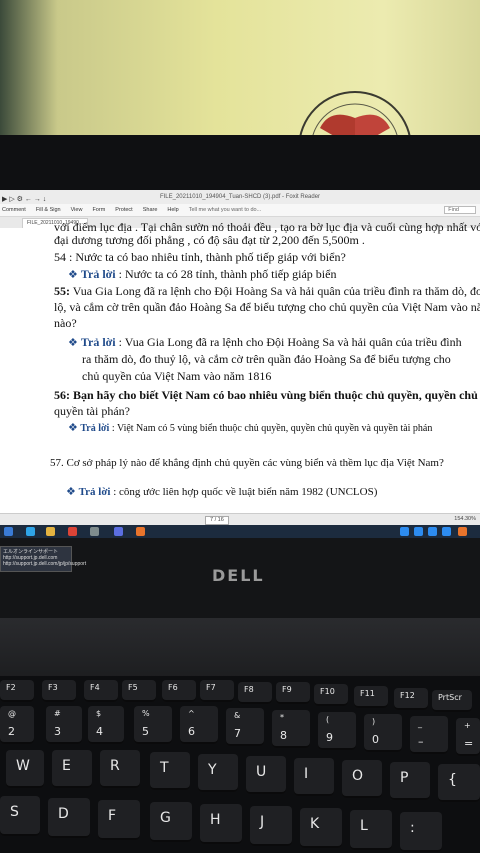 The height and width of the screenshot is (853, 480). What do you see at coordinates (217, 691) in the screenshot?
I see `key-f7: F7` at bounding box center [217, 691].